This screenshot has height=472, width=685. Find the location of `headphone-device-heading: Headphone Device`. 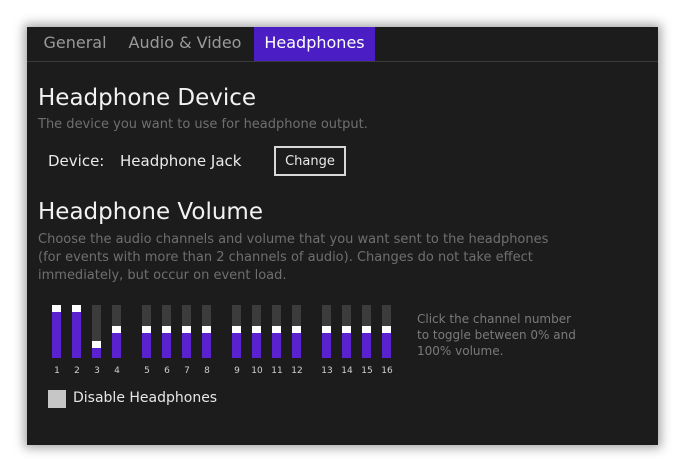

headphone-device-heading: Headphone Device is located at coordinates (147, 98).